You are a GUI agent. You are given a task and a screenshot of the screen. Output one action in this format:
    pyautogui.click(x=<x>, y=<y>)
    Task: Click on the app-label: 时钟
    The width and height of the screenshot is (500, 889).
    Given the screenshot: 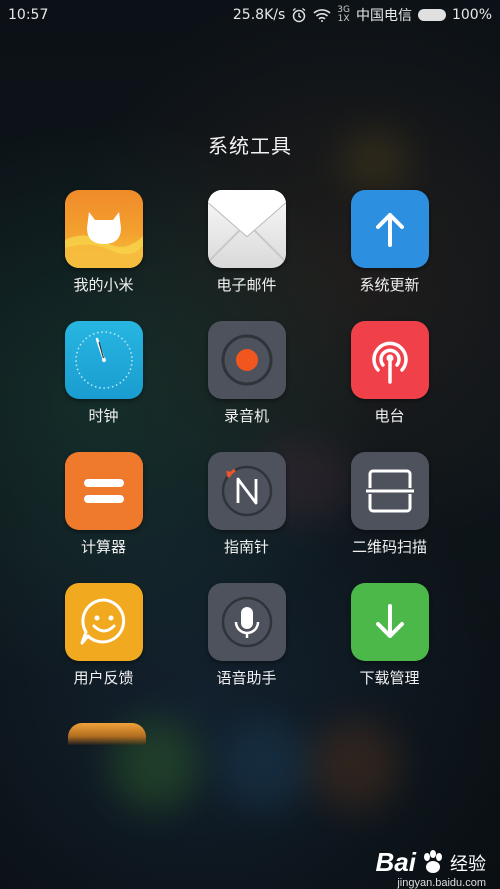 What is the action you would take?
    pyautogui.click(x=103, y=416)
    